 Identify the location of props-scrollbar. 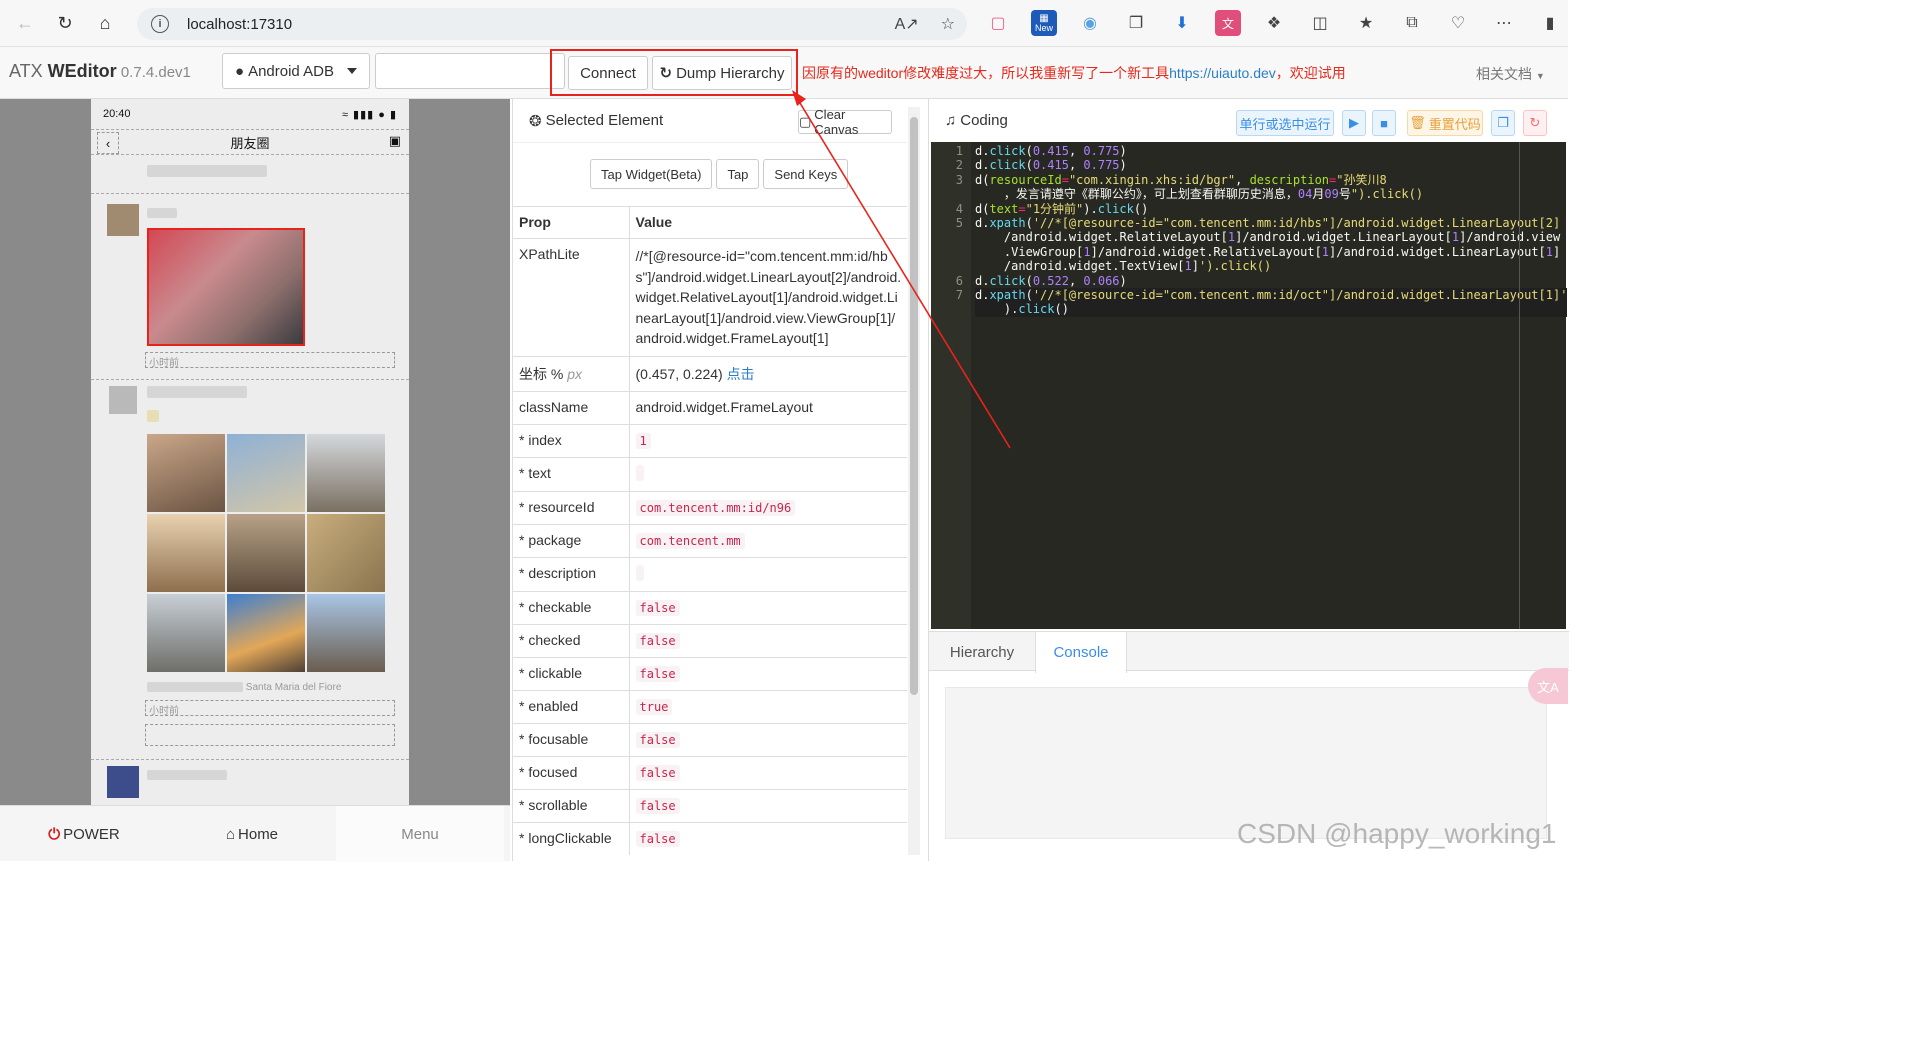
(914, 481).